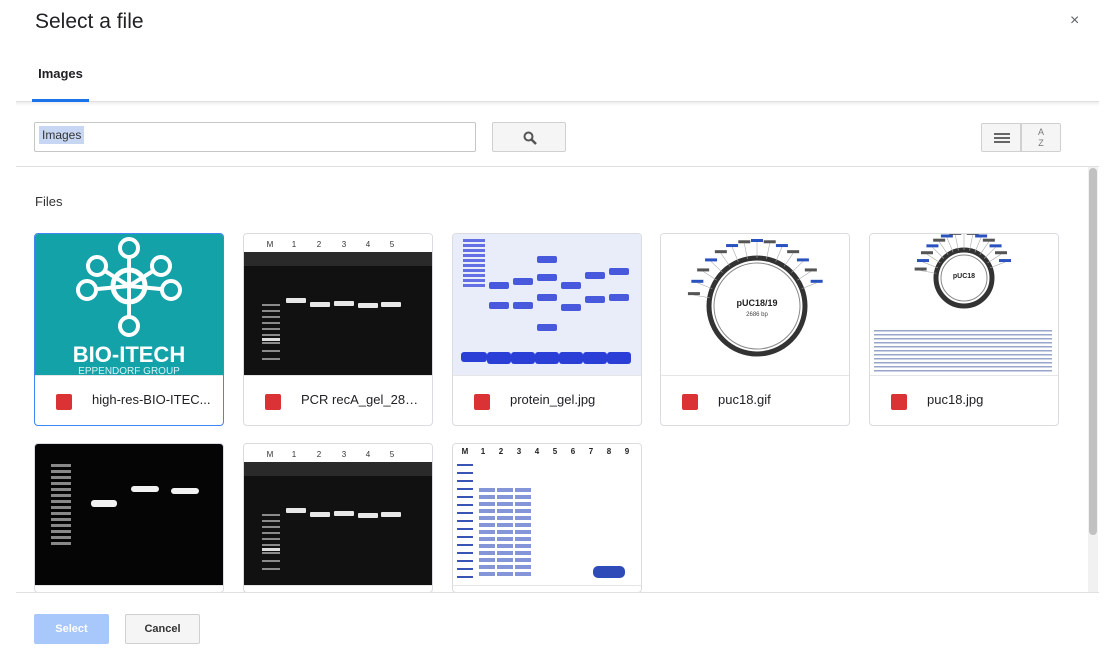  Describe the element at coordinates (964, 304) in the screenshot. I see `file-thumbnail: pUC18` at that location.